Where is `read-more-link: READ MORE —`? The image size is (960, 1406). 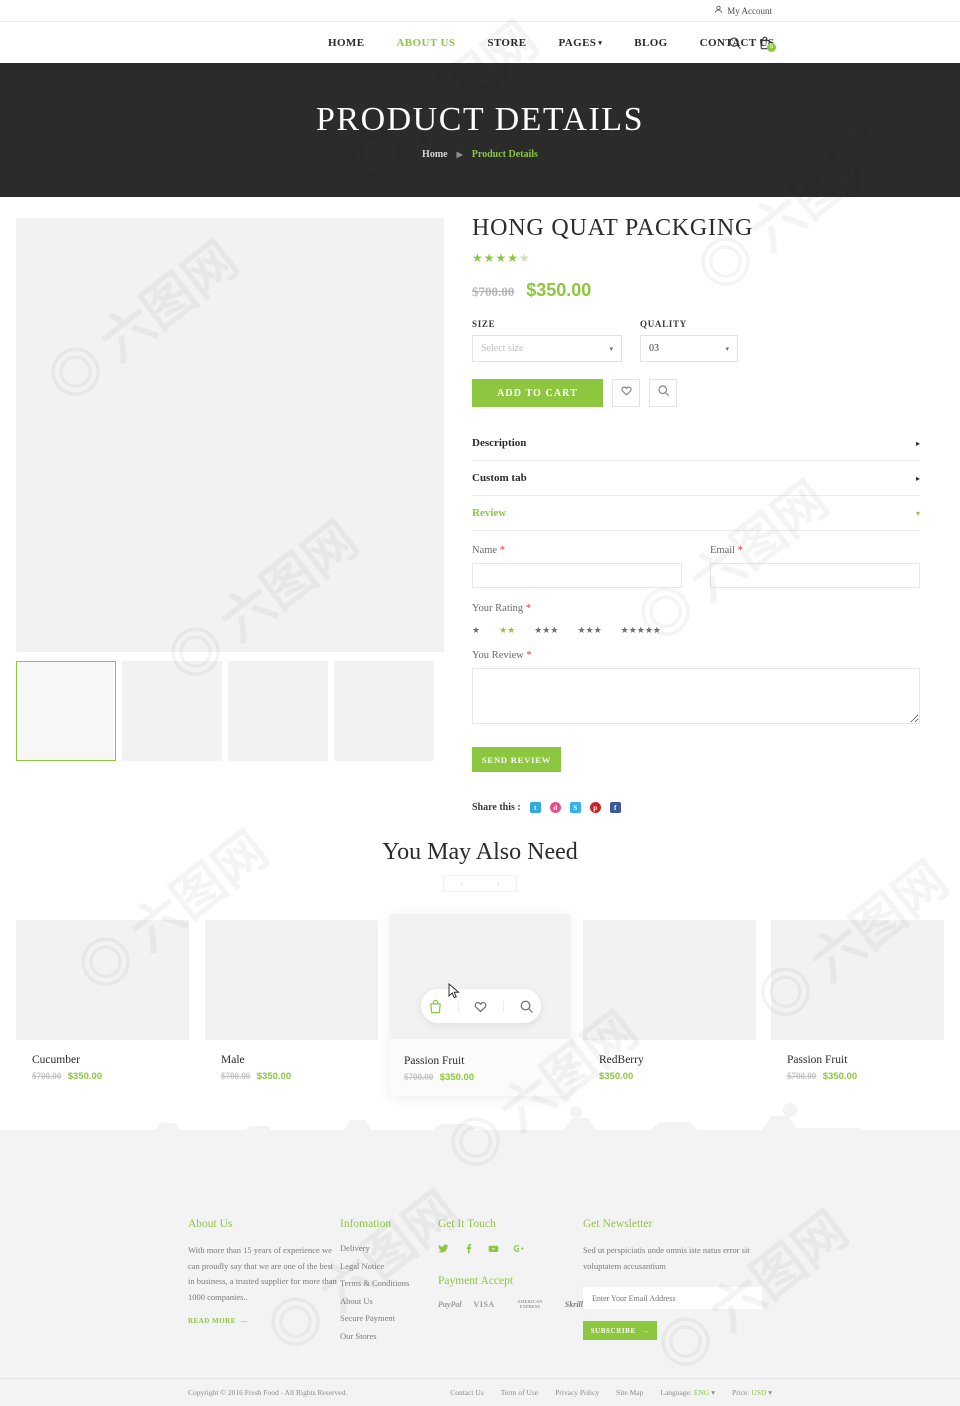 read-more-link: READ MORE — is located at coordinates (264, 1321).